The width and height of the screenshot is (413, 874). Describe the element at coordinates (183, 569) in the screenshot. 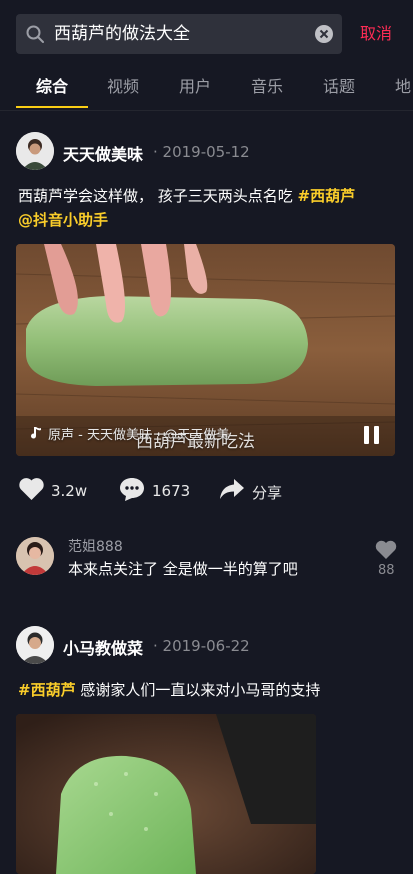

I see `comment-text: 本来点关注了 全是做一半的算了吧` at that location.